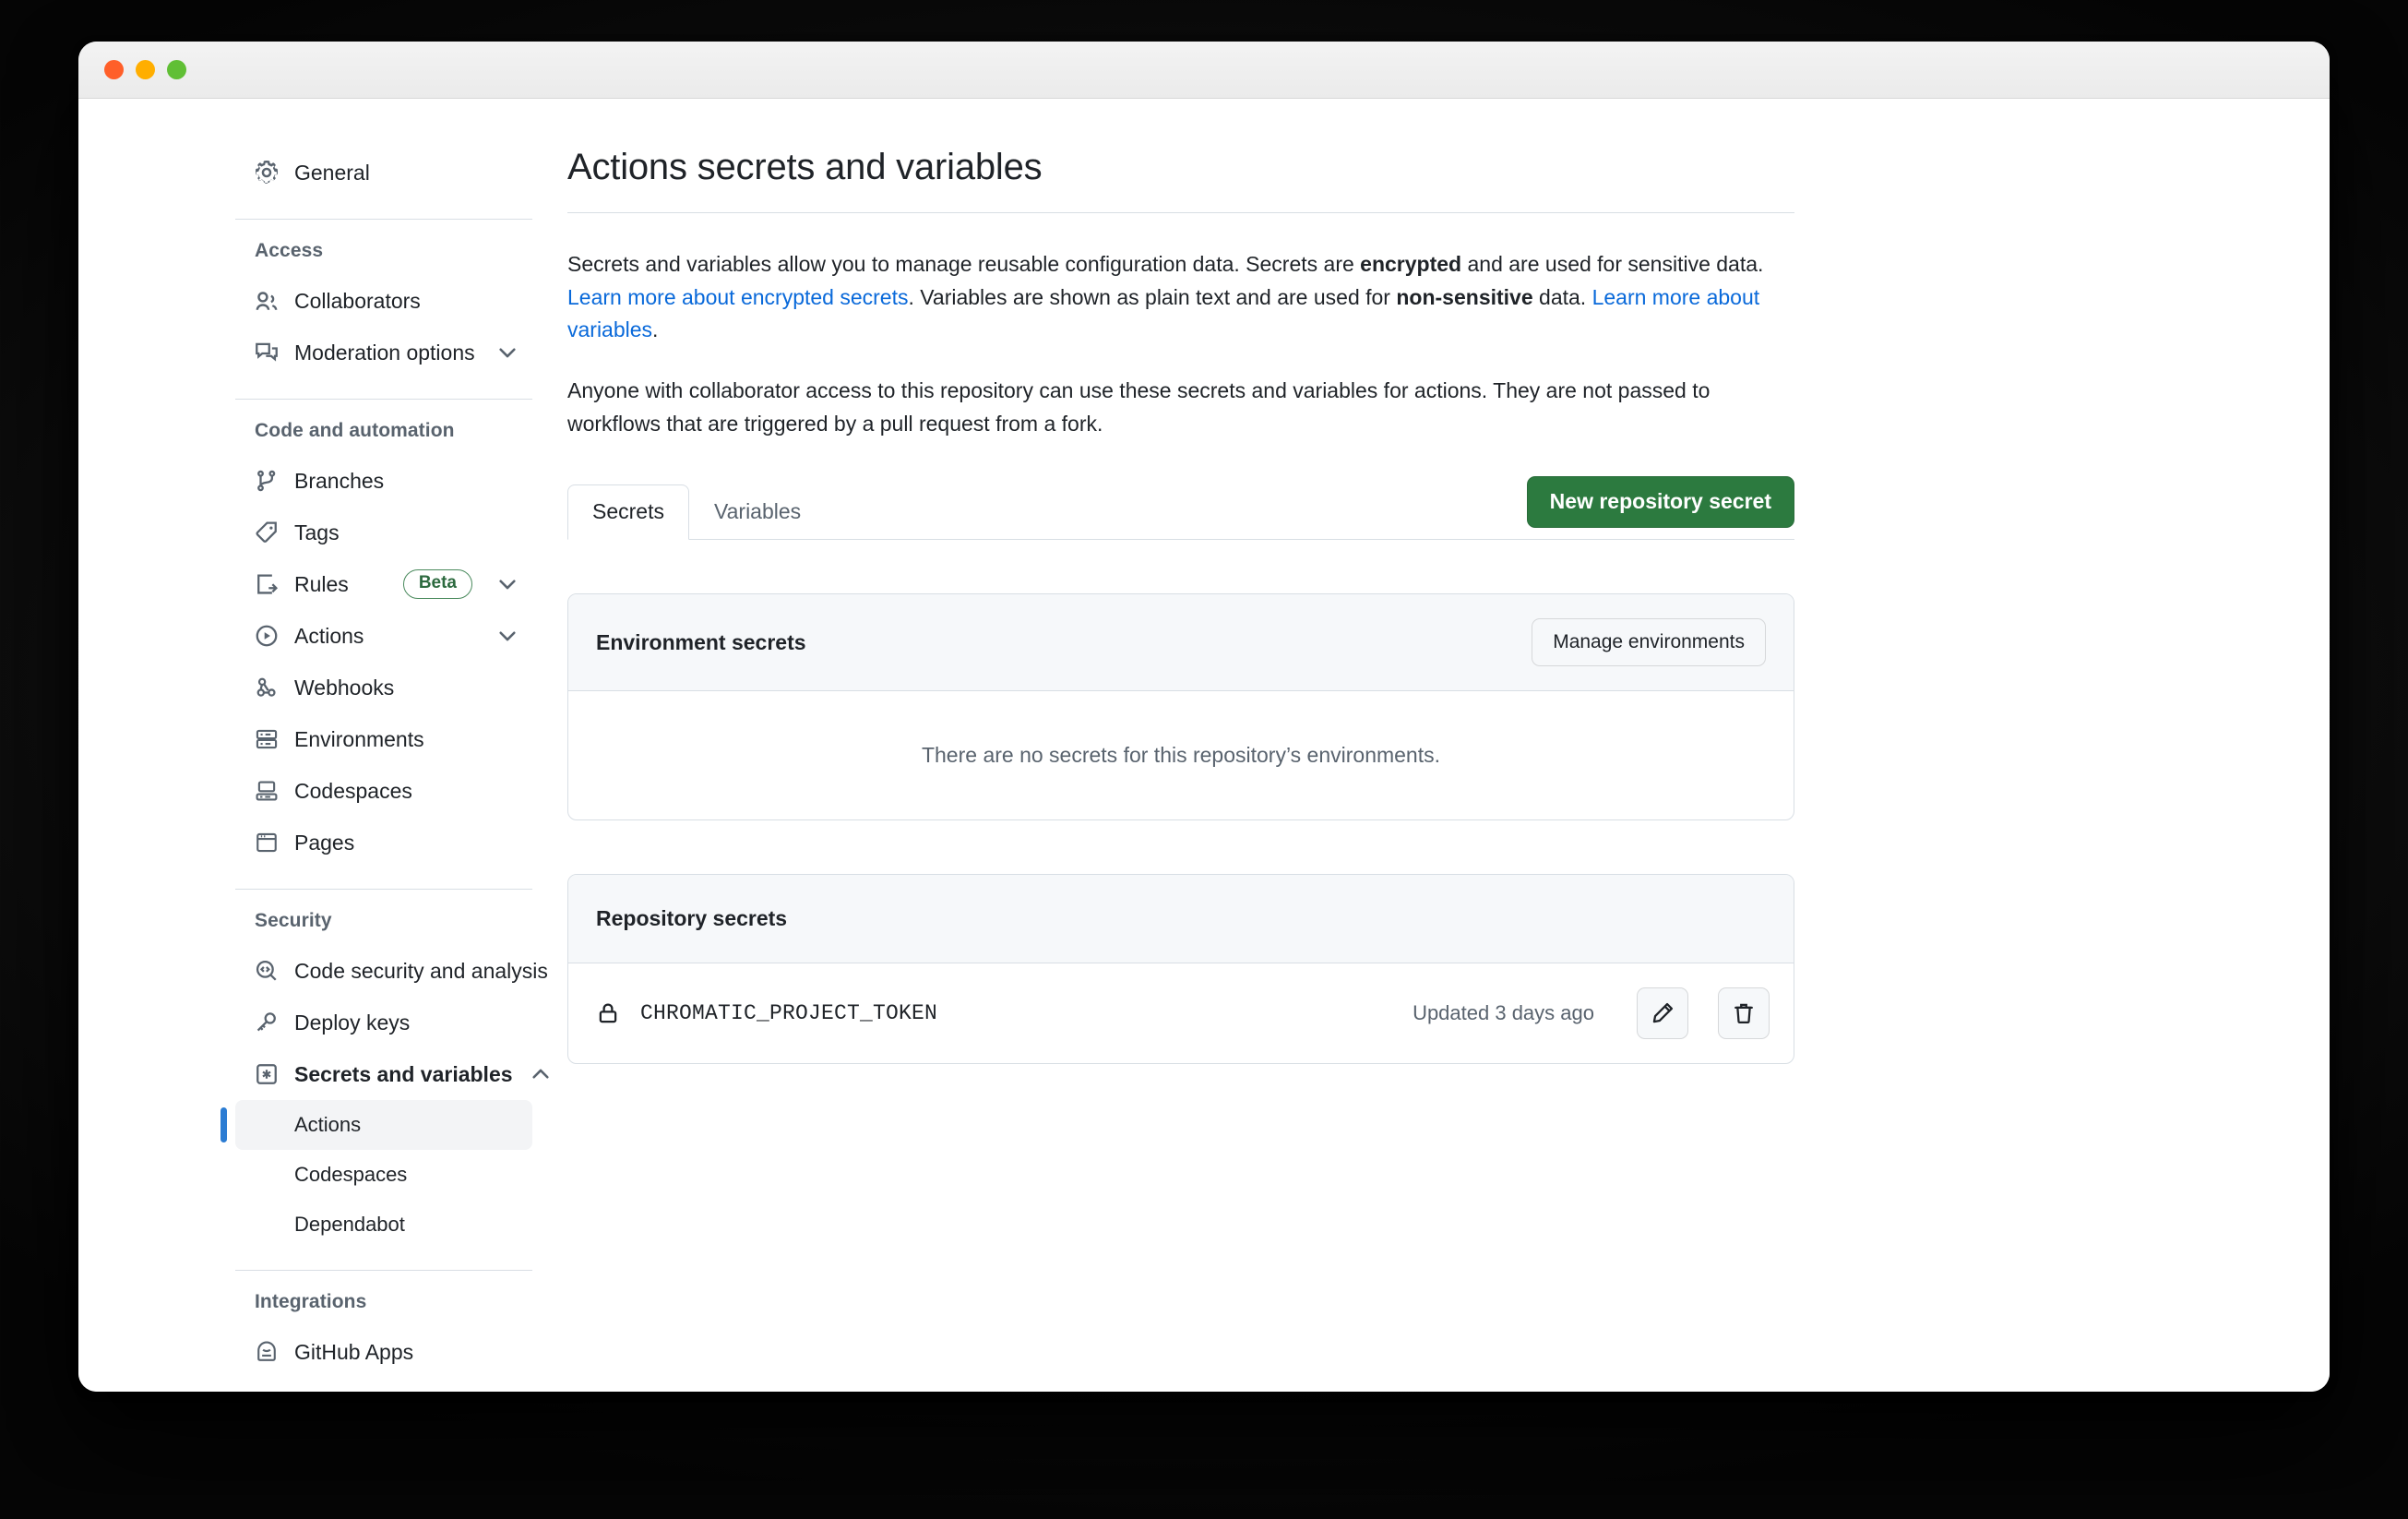 The height and width of the screenshot is (1519, 2408). Describe the element at coordinates (352, 1022) in the screenshot. I see `sidebar-item-label: Deploy keys` at that location.